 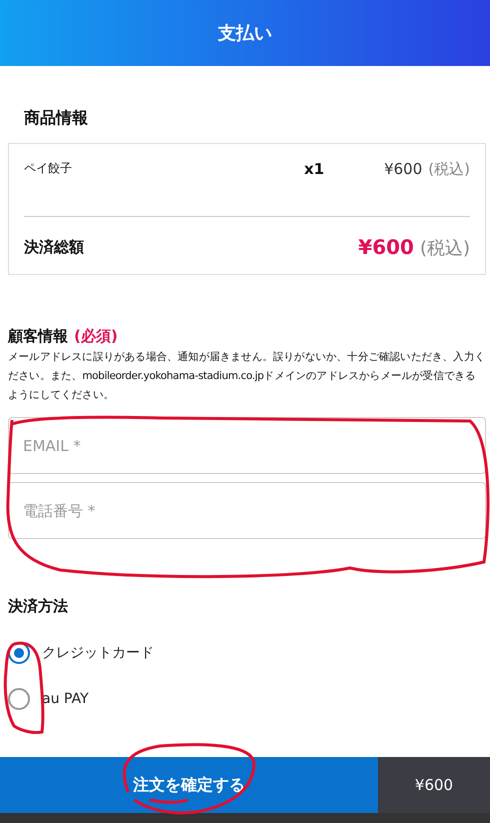 I want to click on notice-text: メールアドレスに誤りがある場合、通知が届きません。誤りがないか、十分ご確認いただき、入力ください。また、mobileorder.yokohama-stadium.co.jpドメインのアドレスからメールが受信できるようにしてください。, so click(x=247, y=376).